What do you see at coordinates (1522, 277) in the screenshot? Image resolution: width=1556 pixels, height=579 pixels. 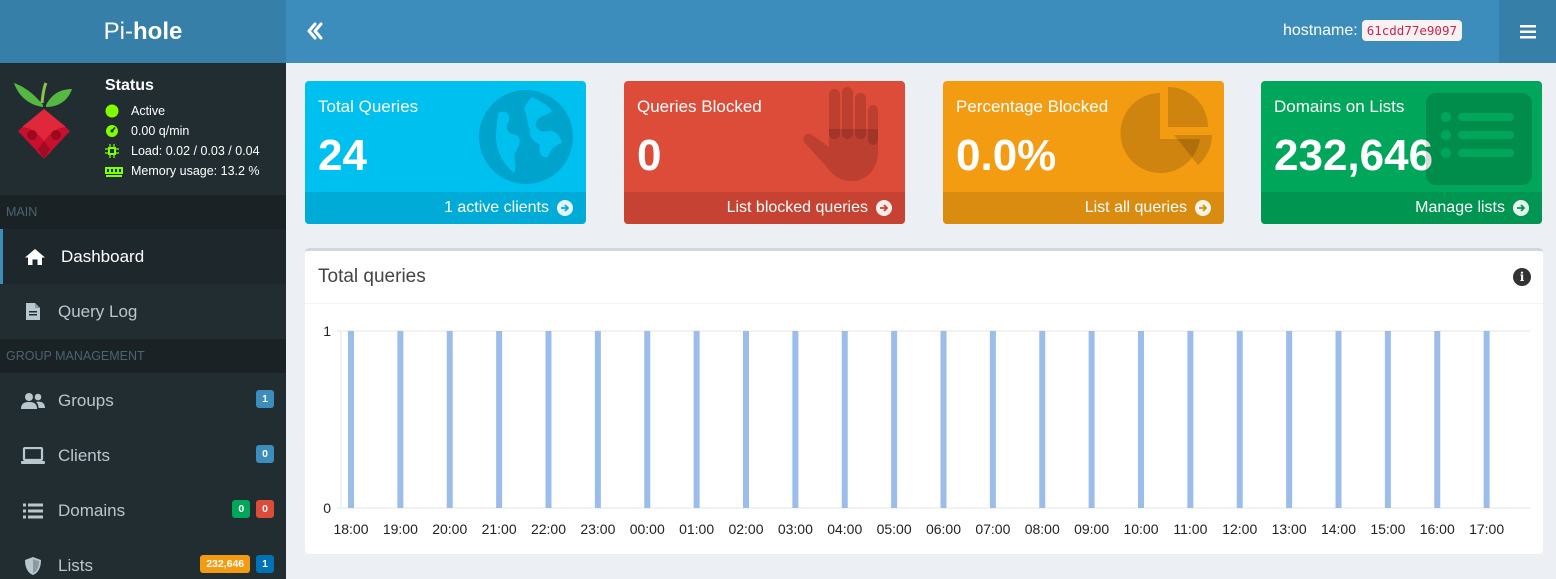 I see `info-circle-icon: i` at bounding box center [1522, 277].